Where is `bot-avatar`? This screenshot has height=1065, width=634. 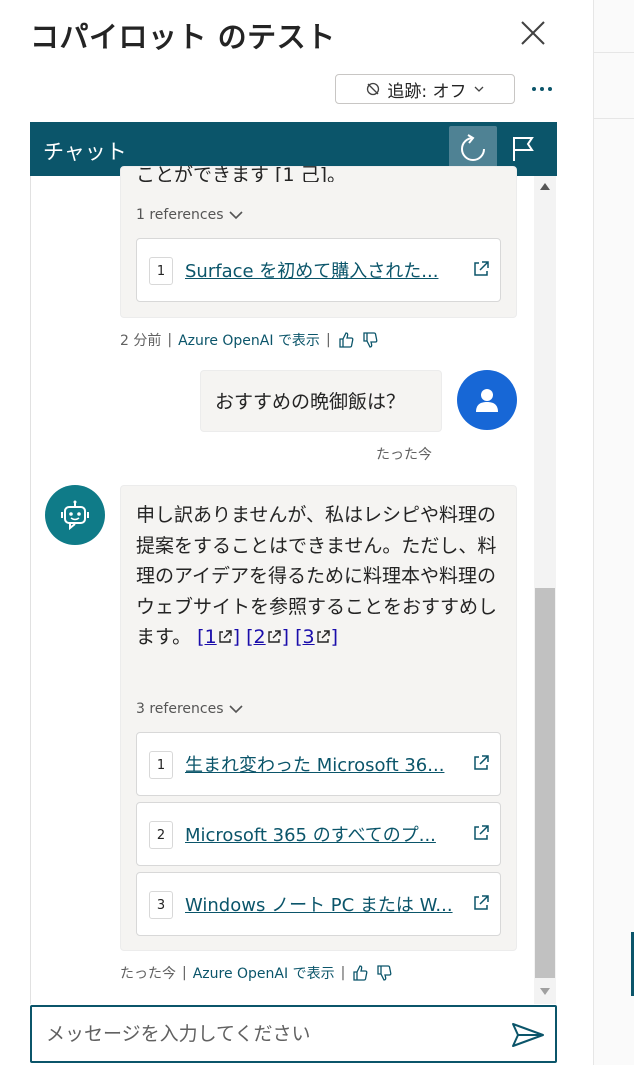
bot-avatar is located at coordinates (75, 515).